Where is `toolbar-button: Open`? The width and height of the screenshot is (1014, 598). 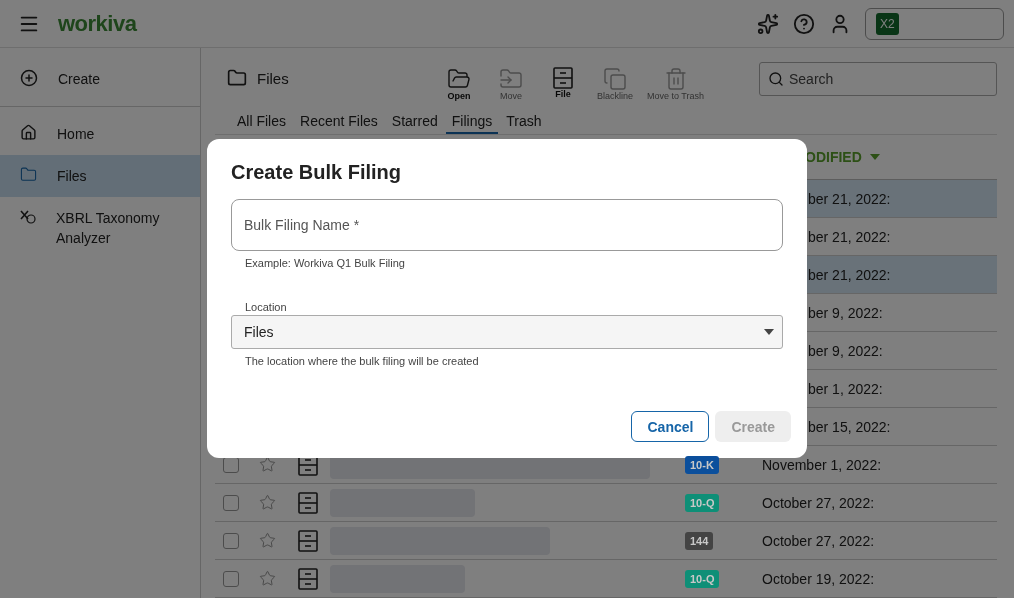 toolbar-button: Open is located at coordinates (459, 84).